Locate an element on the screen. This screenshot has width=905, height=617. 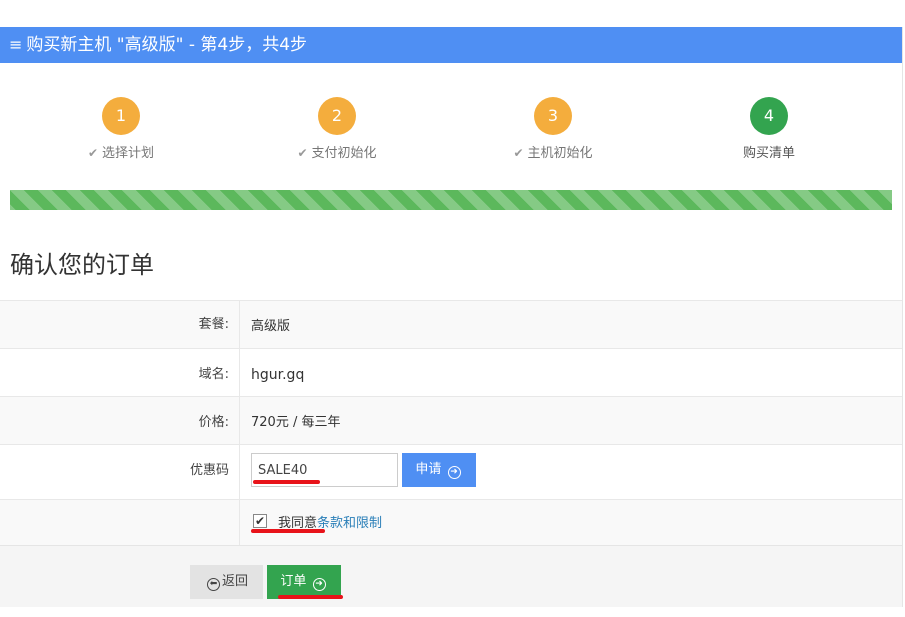
apply-coupon-button: 申请 ➜ is located at coordinates (439, 470).